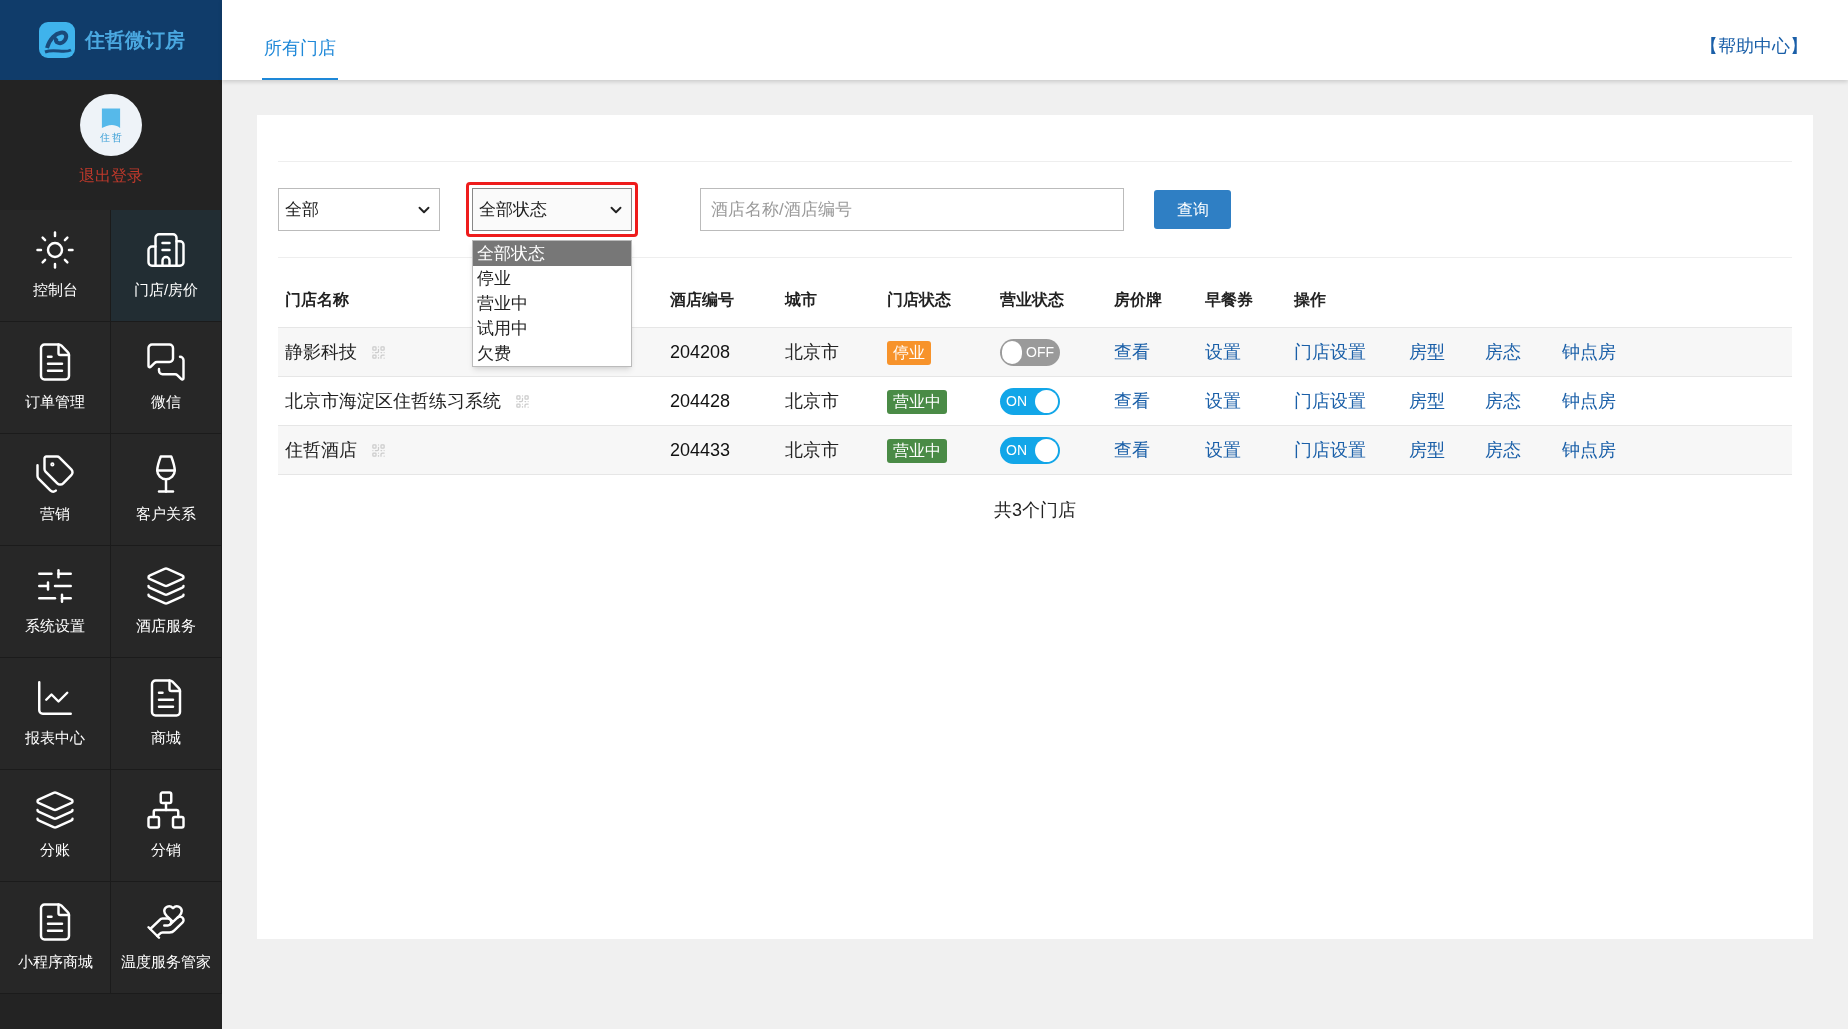  What do you see at coordinates (1754, 46) in the screenshot?
I see `help-link: 【帮助中心】` at bounding box center [1754, 46].